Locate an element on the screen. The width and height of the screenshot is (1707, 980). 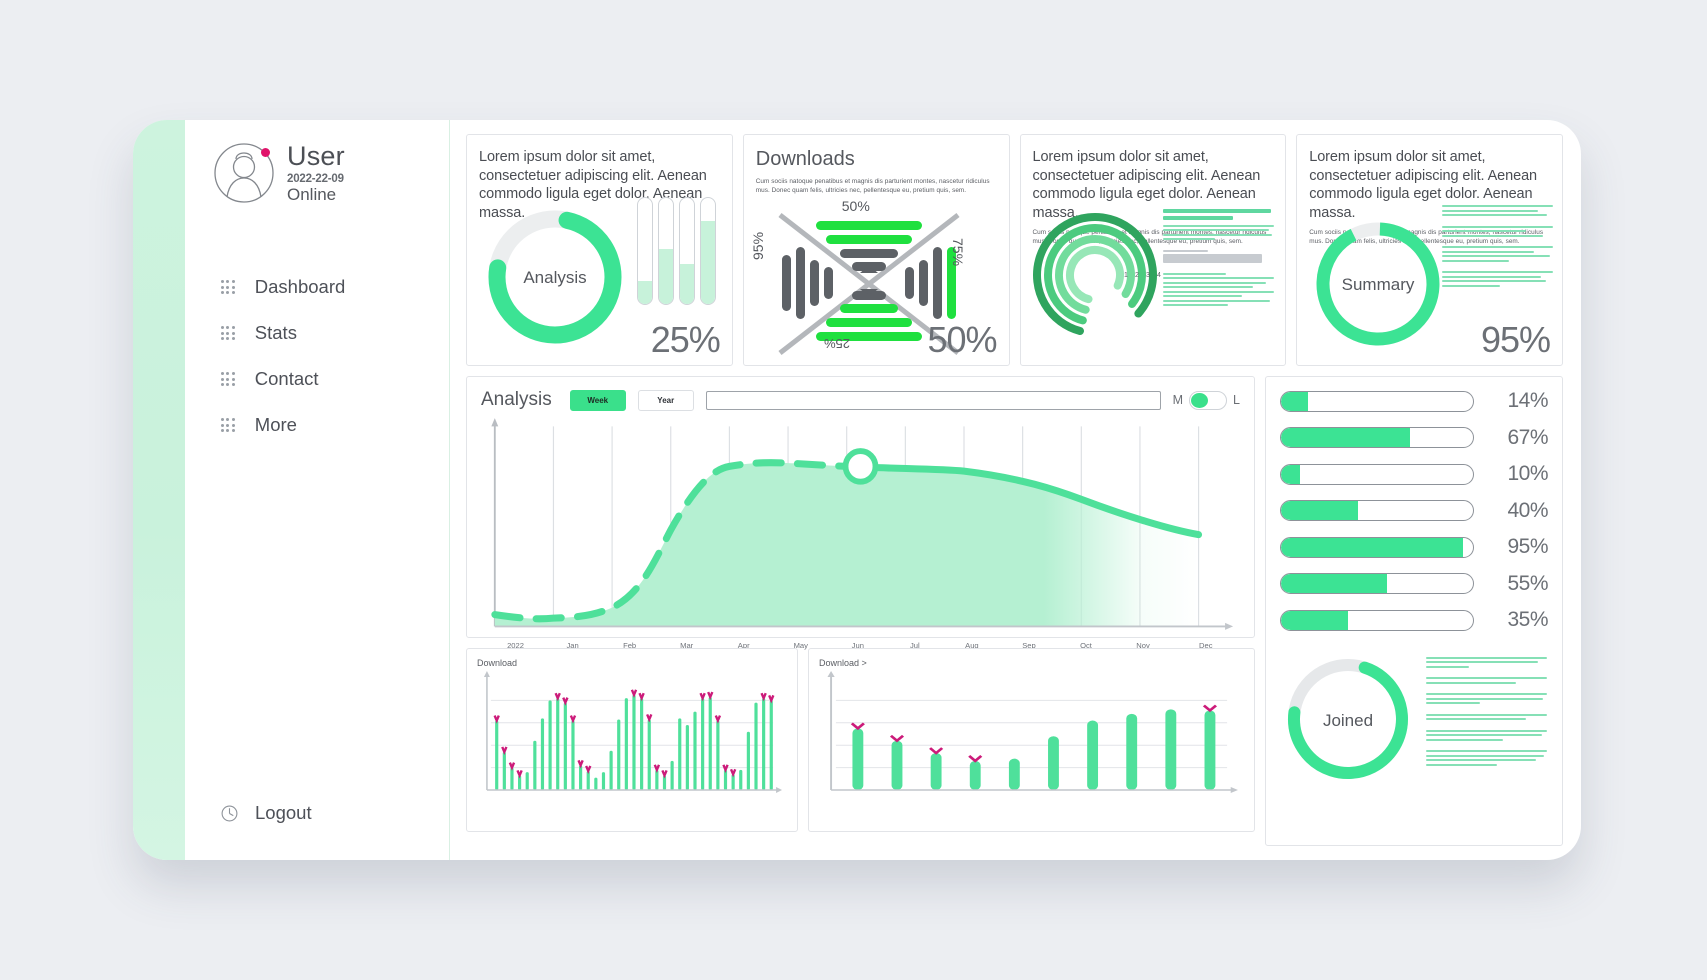
capsule-bar-group is located at coordinates (676, 251).